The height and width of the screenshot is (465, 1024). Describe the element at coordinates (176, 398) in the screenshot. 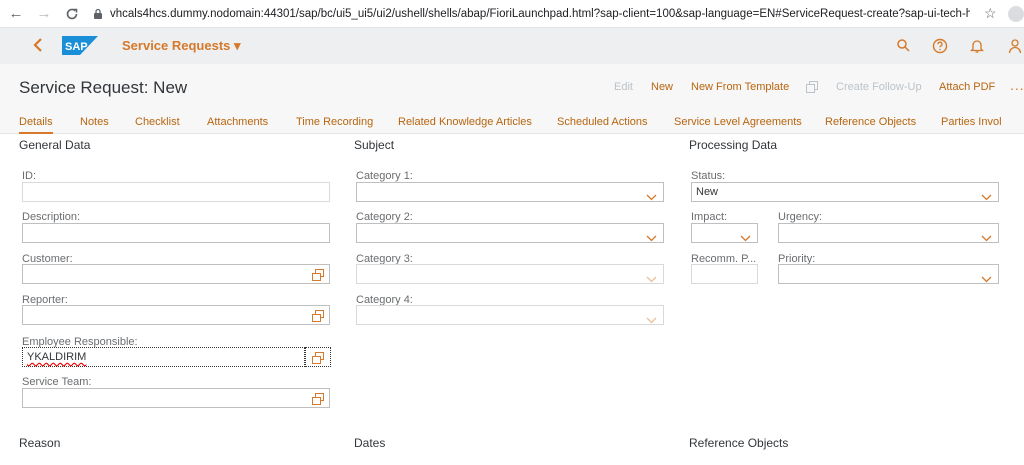

I see `service-team-input` at that location.